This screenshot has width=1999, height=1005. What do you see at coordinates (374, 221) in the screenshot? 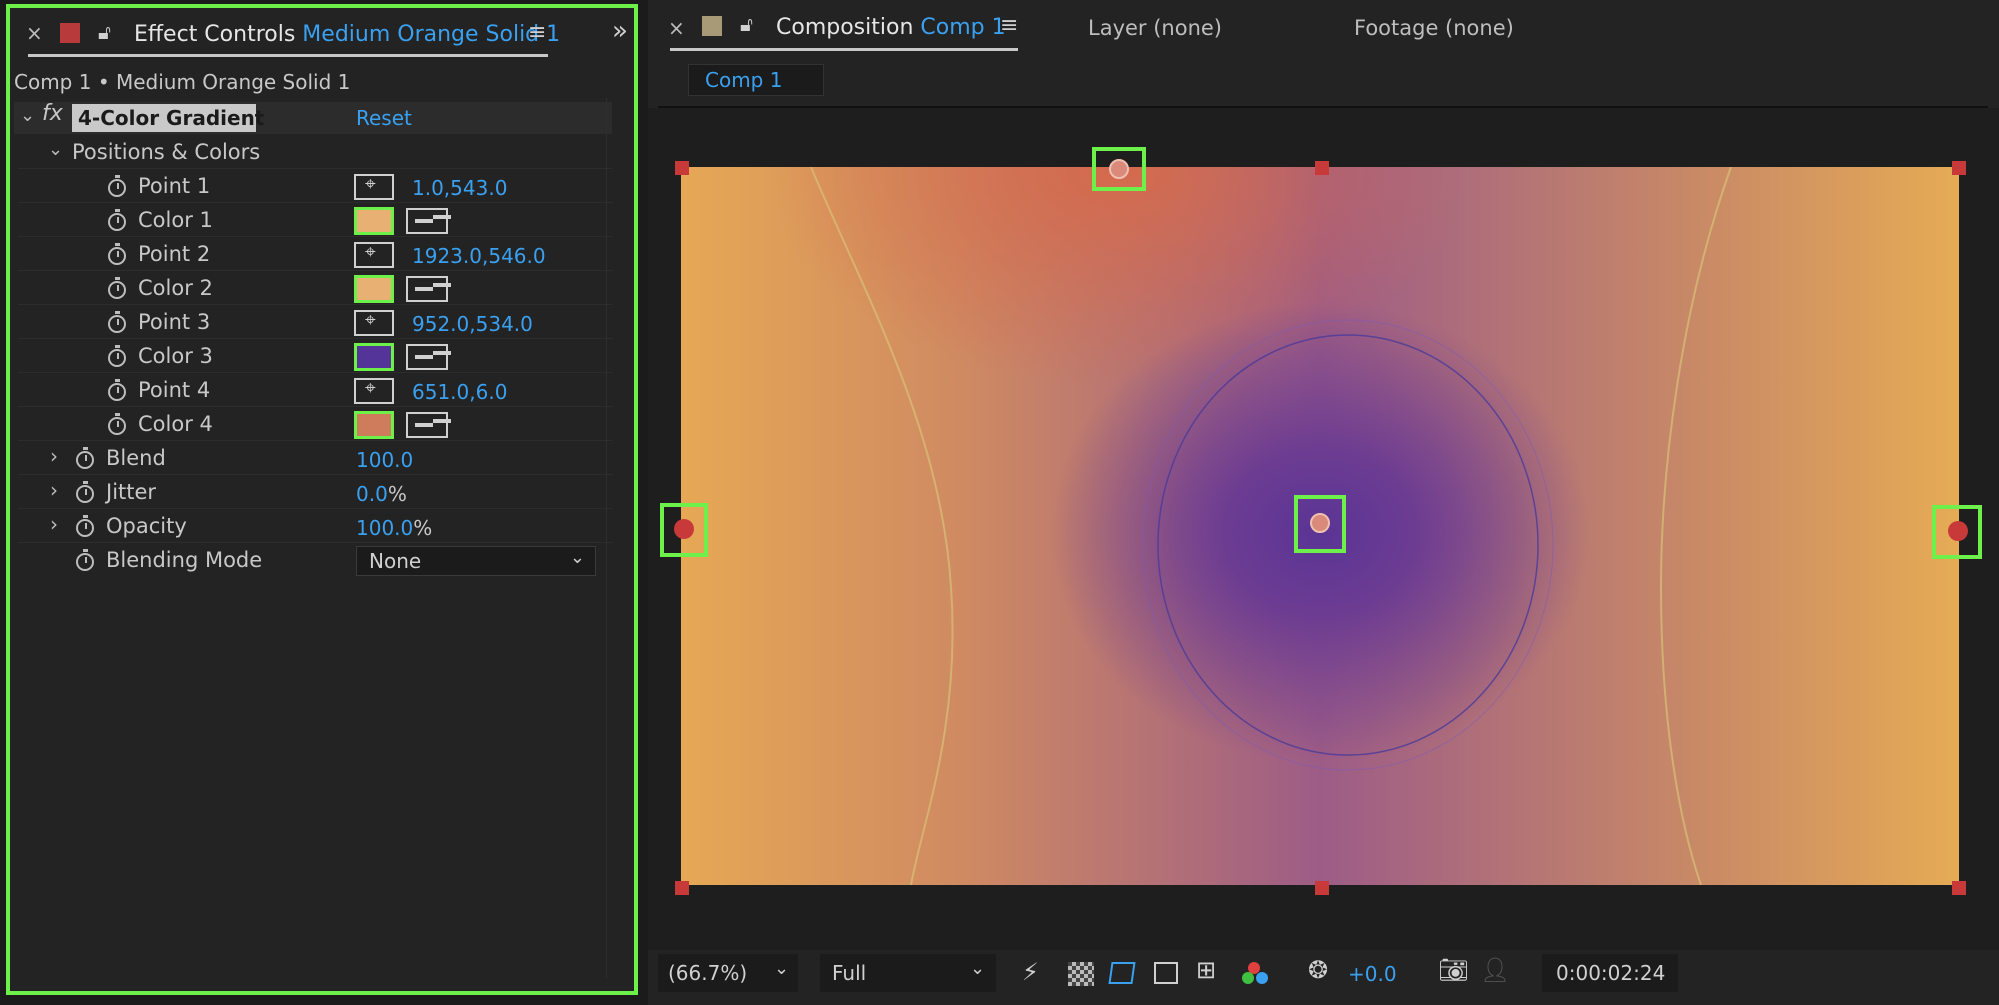
I see `color-1-swatch` at bounding box center [374, 221].